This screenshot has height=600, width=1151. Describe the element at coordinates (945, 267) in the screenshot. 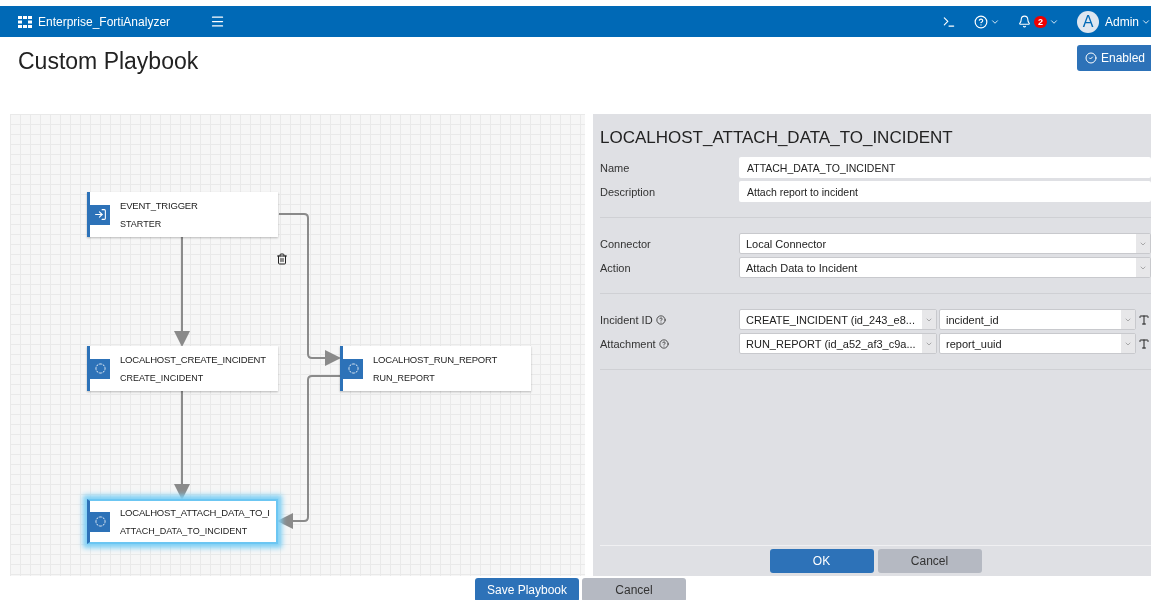

I see `select-field: Attach Data to Incident` at that location.